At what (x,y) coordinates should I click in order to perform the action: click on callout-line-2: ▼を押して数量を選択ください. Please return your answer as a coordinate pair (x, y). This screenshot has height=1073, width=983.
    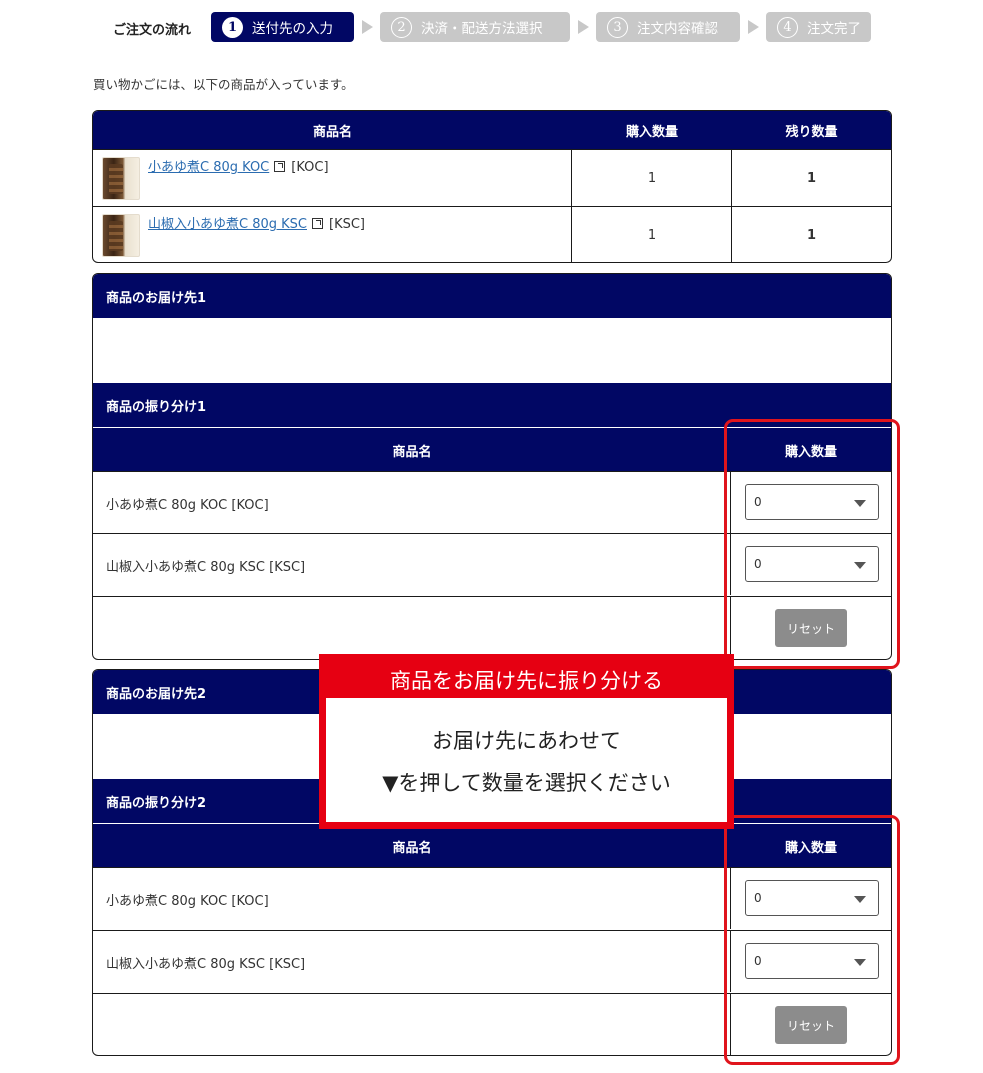
    Looking at the image, I should click on (526, 783).